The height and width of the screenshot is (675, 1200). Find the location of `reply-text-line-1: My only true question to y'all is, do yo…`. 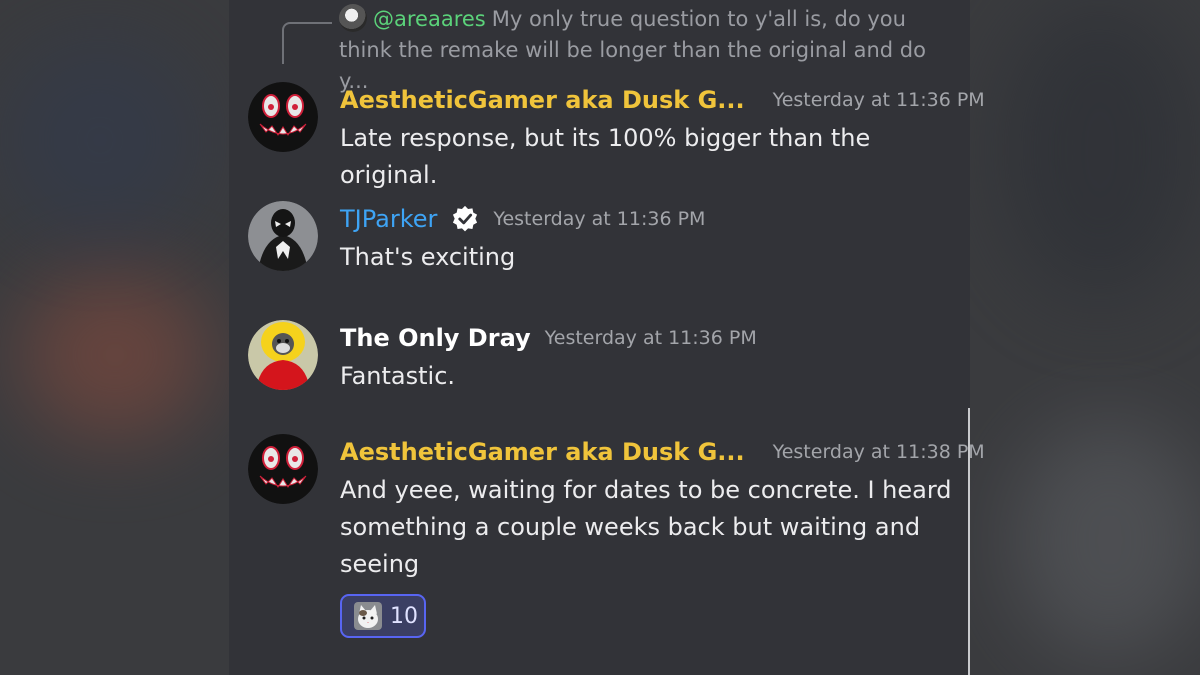

reply-text-line-1: My only true question to y'all is, do yo… is located at coordinates (698, 19).